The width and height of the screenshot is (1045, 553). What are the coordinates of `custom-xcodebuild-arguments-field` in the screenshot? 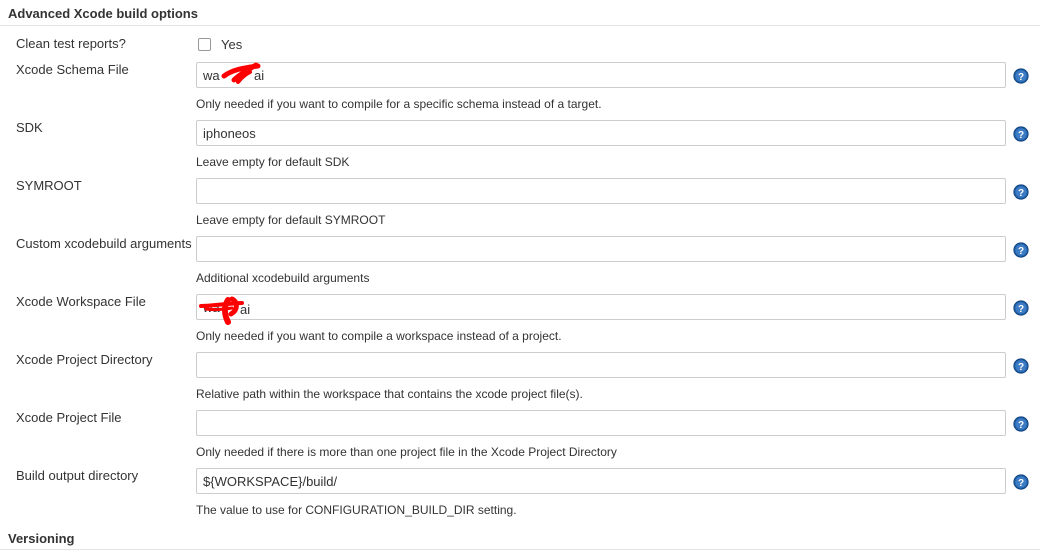 It's located at (601, 249).